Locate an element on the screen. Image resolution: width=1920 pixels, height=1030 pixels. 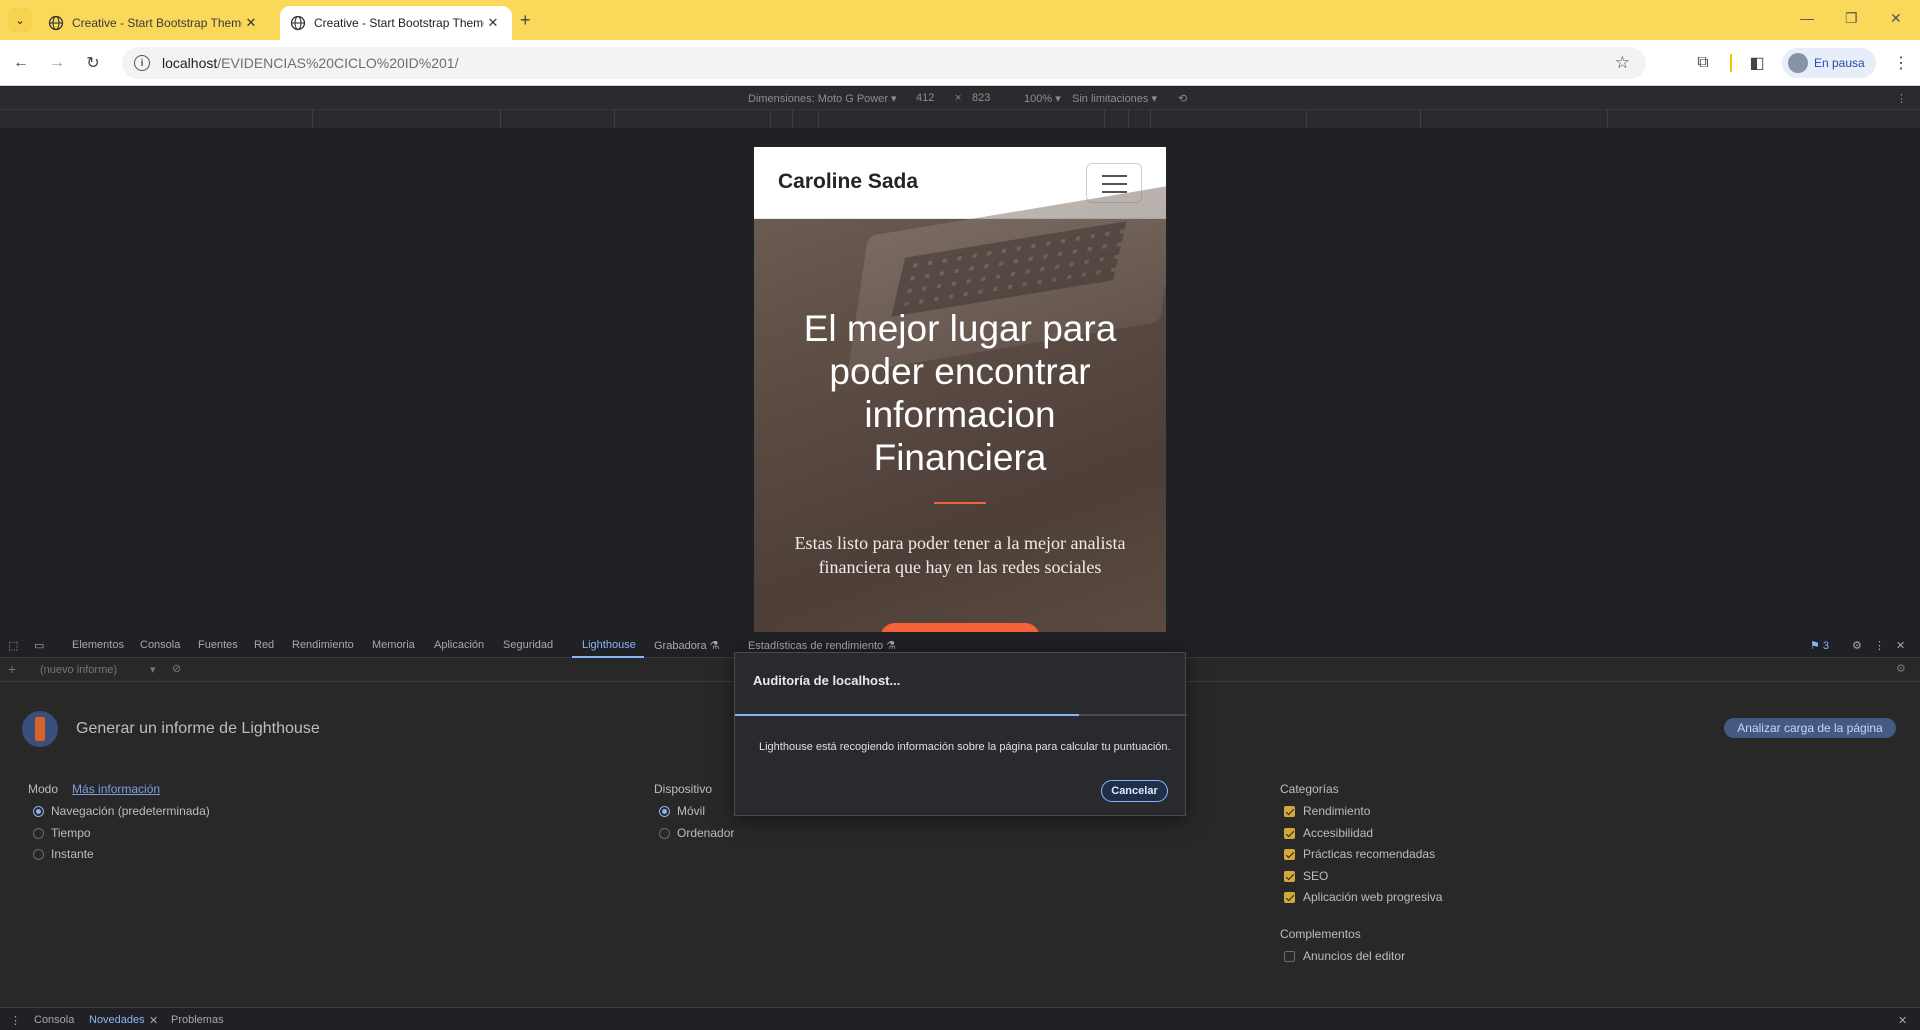
tab-inactive: Creative - Start Bootstrap Theme ✕ is located at coordinates (154, 23).